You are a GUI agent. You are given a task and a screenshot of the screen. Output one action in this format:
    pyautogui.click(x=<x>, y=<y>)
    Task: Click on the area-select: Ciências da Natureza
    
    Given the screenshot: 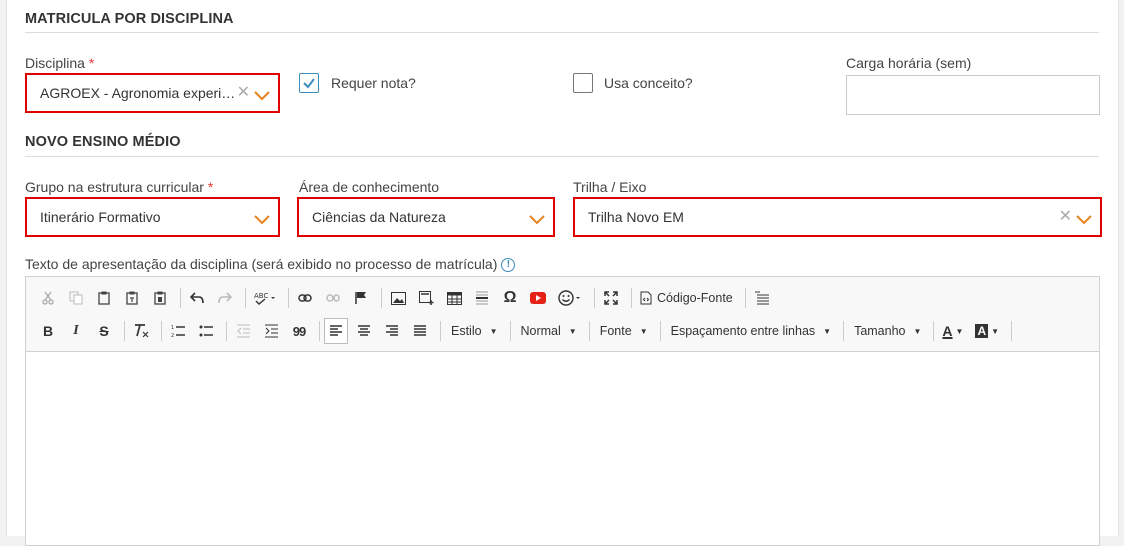 What is the action you would take?
    pyautogui.click(x=426, y=217)
    